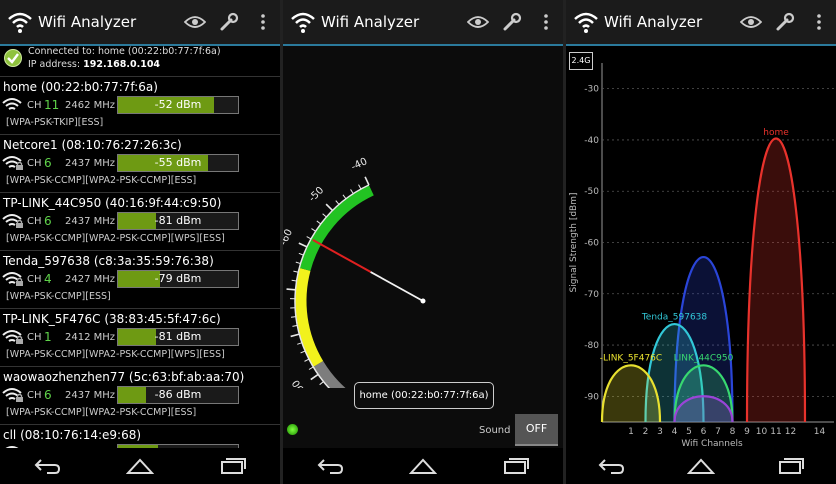  What do you see at coordinates (159, 51) in the screenshot?
I see `connected-value: home (00:22:b0:77:7f:6a)` at bounding box center [159, 51].